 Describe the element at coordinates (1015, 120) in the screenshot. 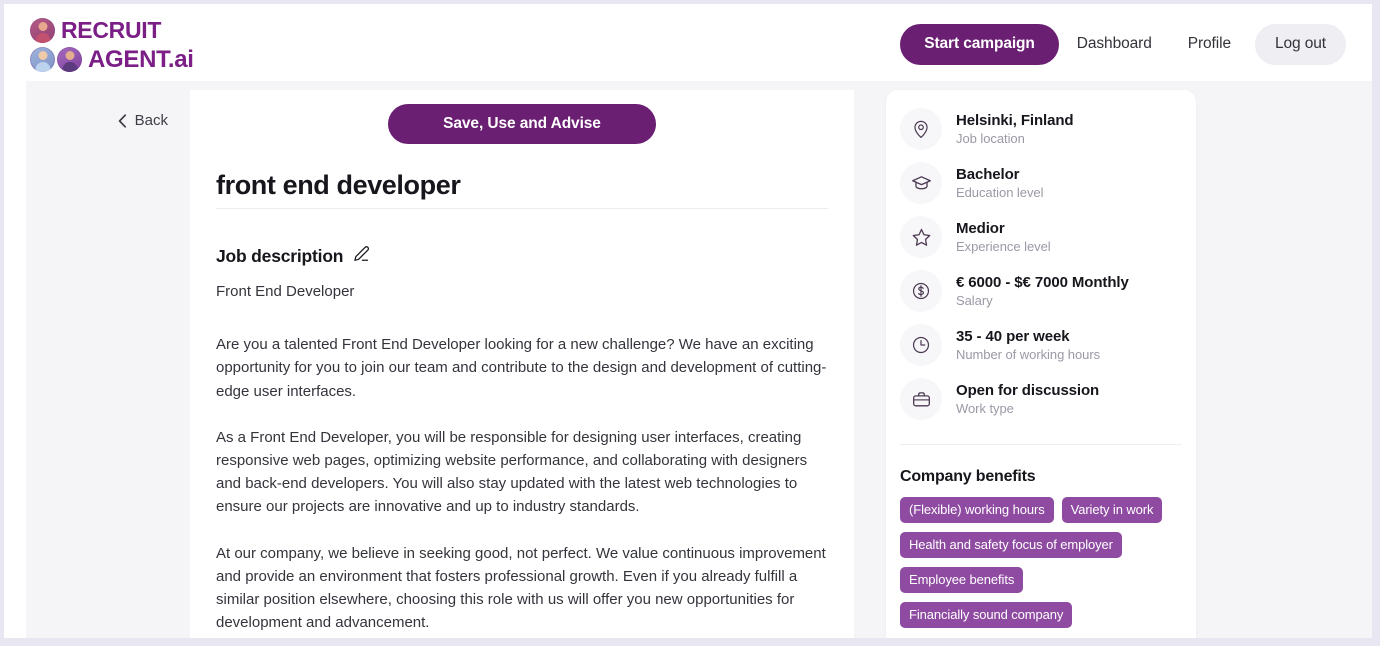

I see `fact-value: Helsinki, Finland` at that location.